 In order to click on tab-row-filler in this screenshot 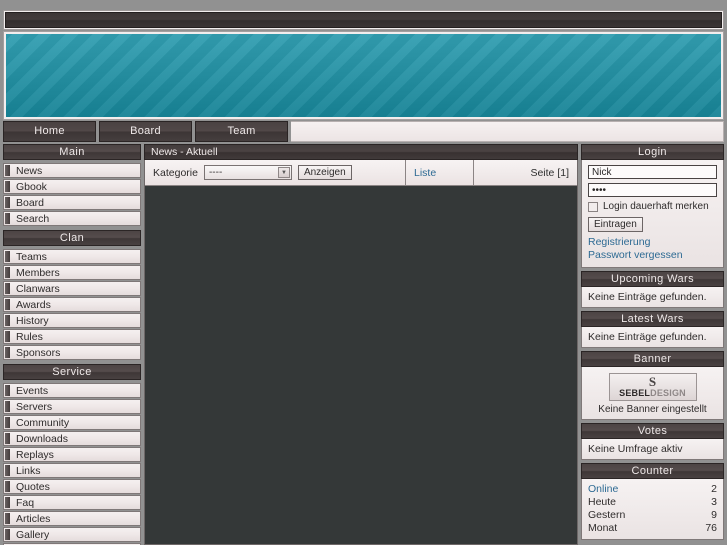, I will do `click(507, 131)`.